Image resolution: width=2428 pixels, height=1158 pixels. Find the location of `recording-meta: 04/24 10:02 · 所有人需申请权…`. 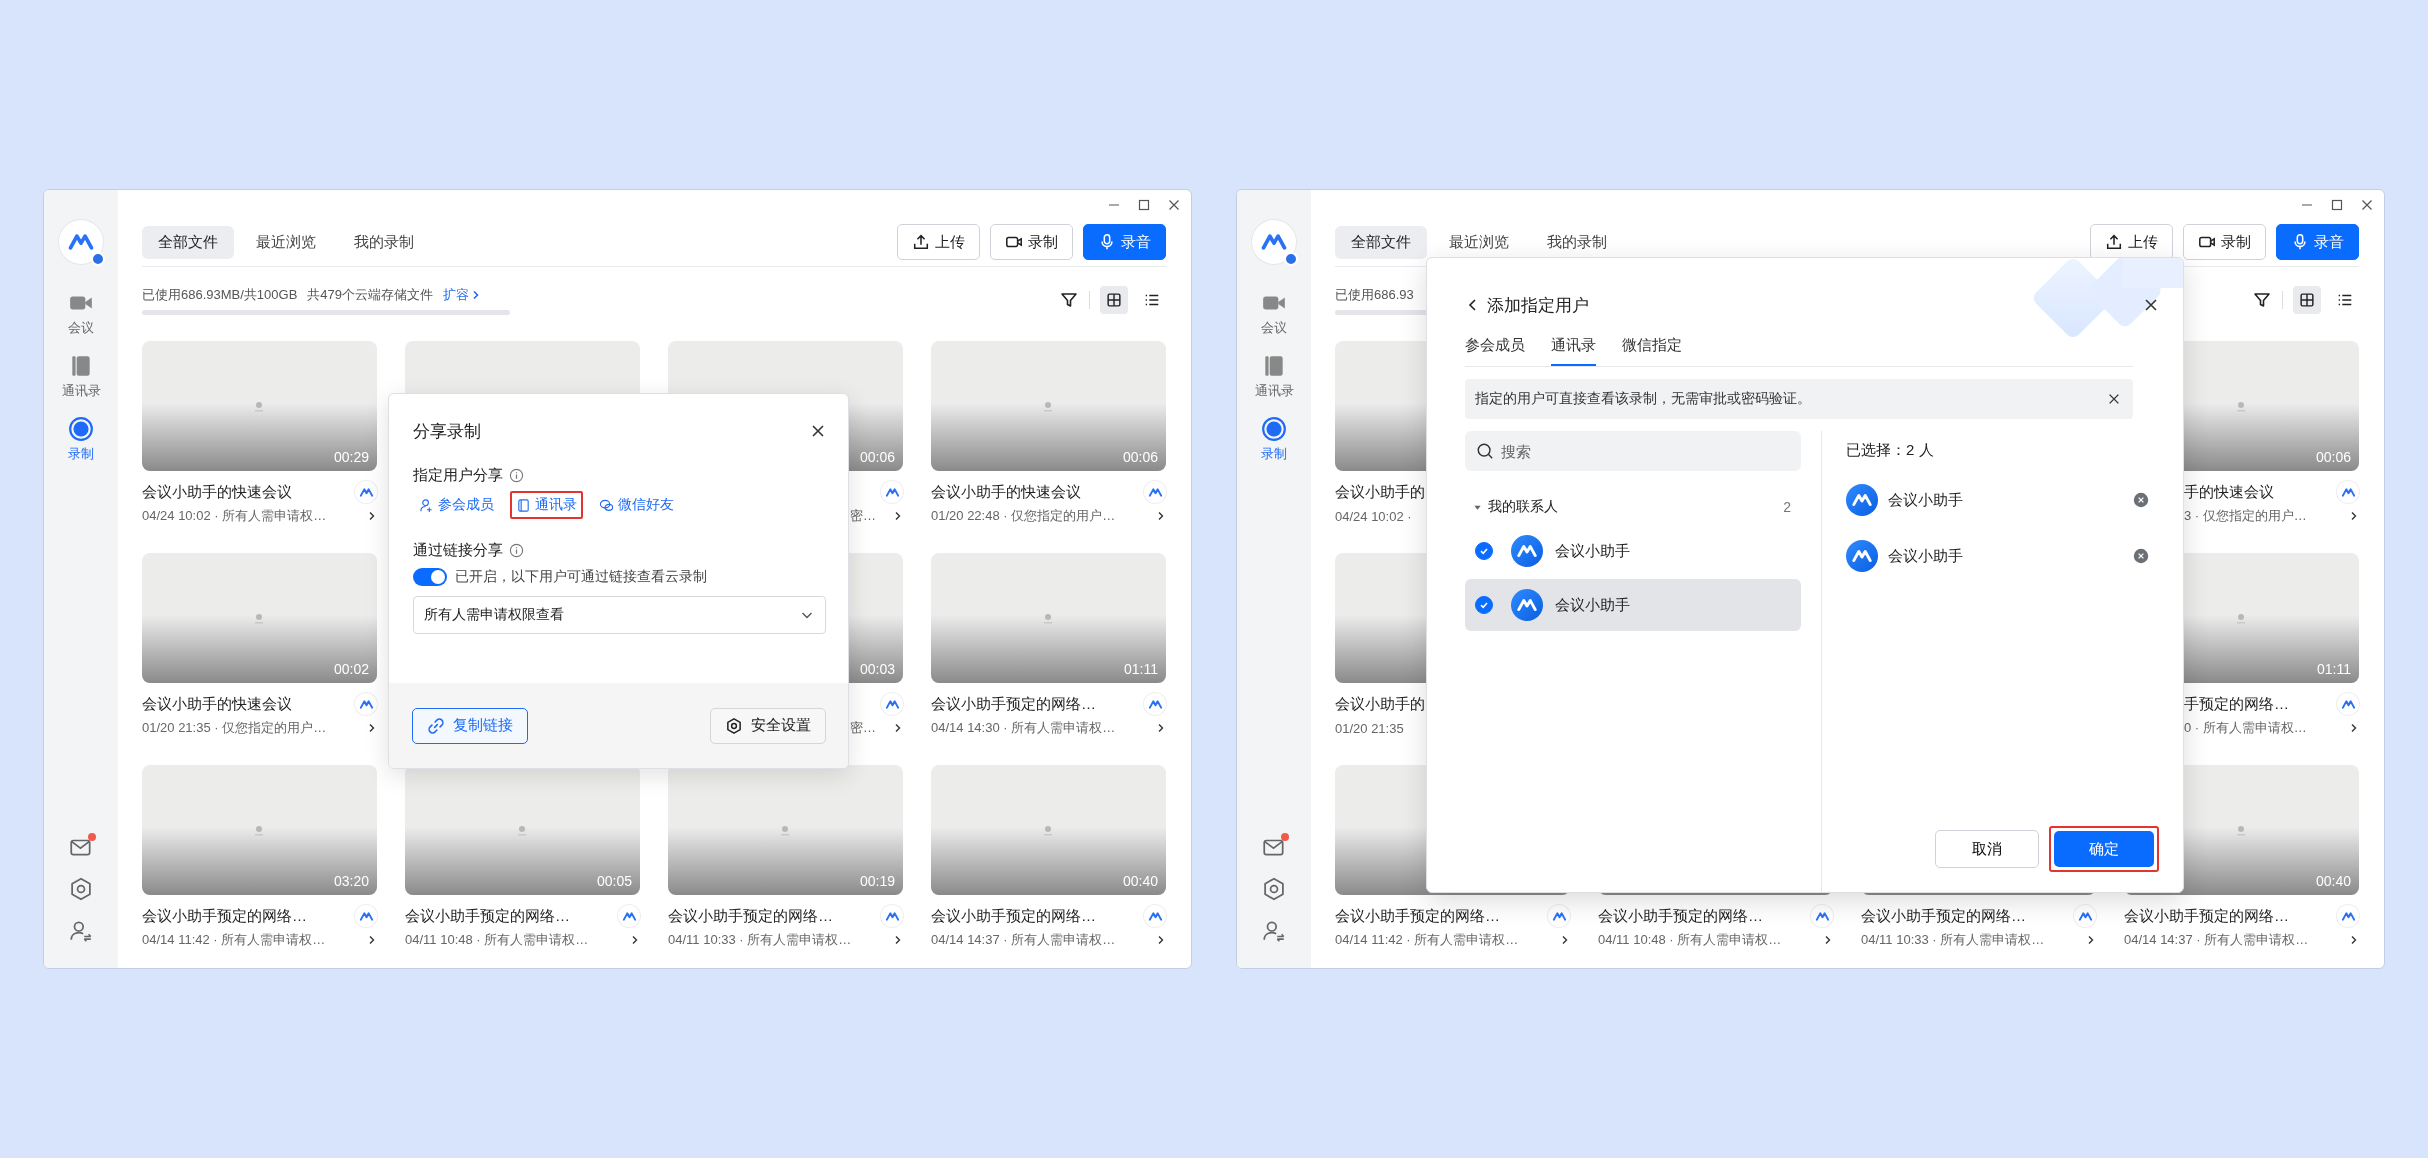

recording-meta: 04/24 10:02 · 所有人需申请权… is located at coordinates (234, 516).